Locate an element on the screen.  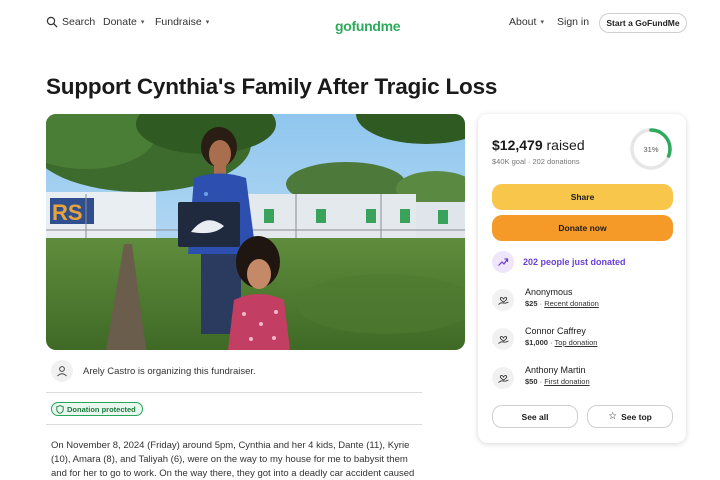
fundraise-menu-label: Fundraise is located at coordinates (178, 22).